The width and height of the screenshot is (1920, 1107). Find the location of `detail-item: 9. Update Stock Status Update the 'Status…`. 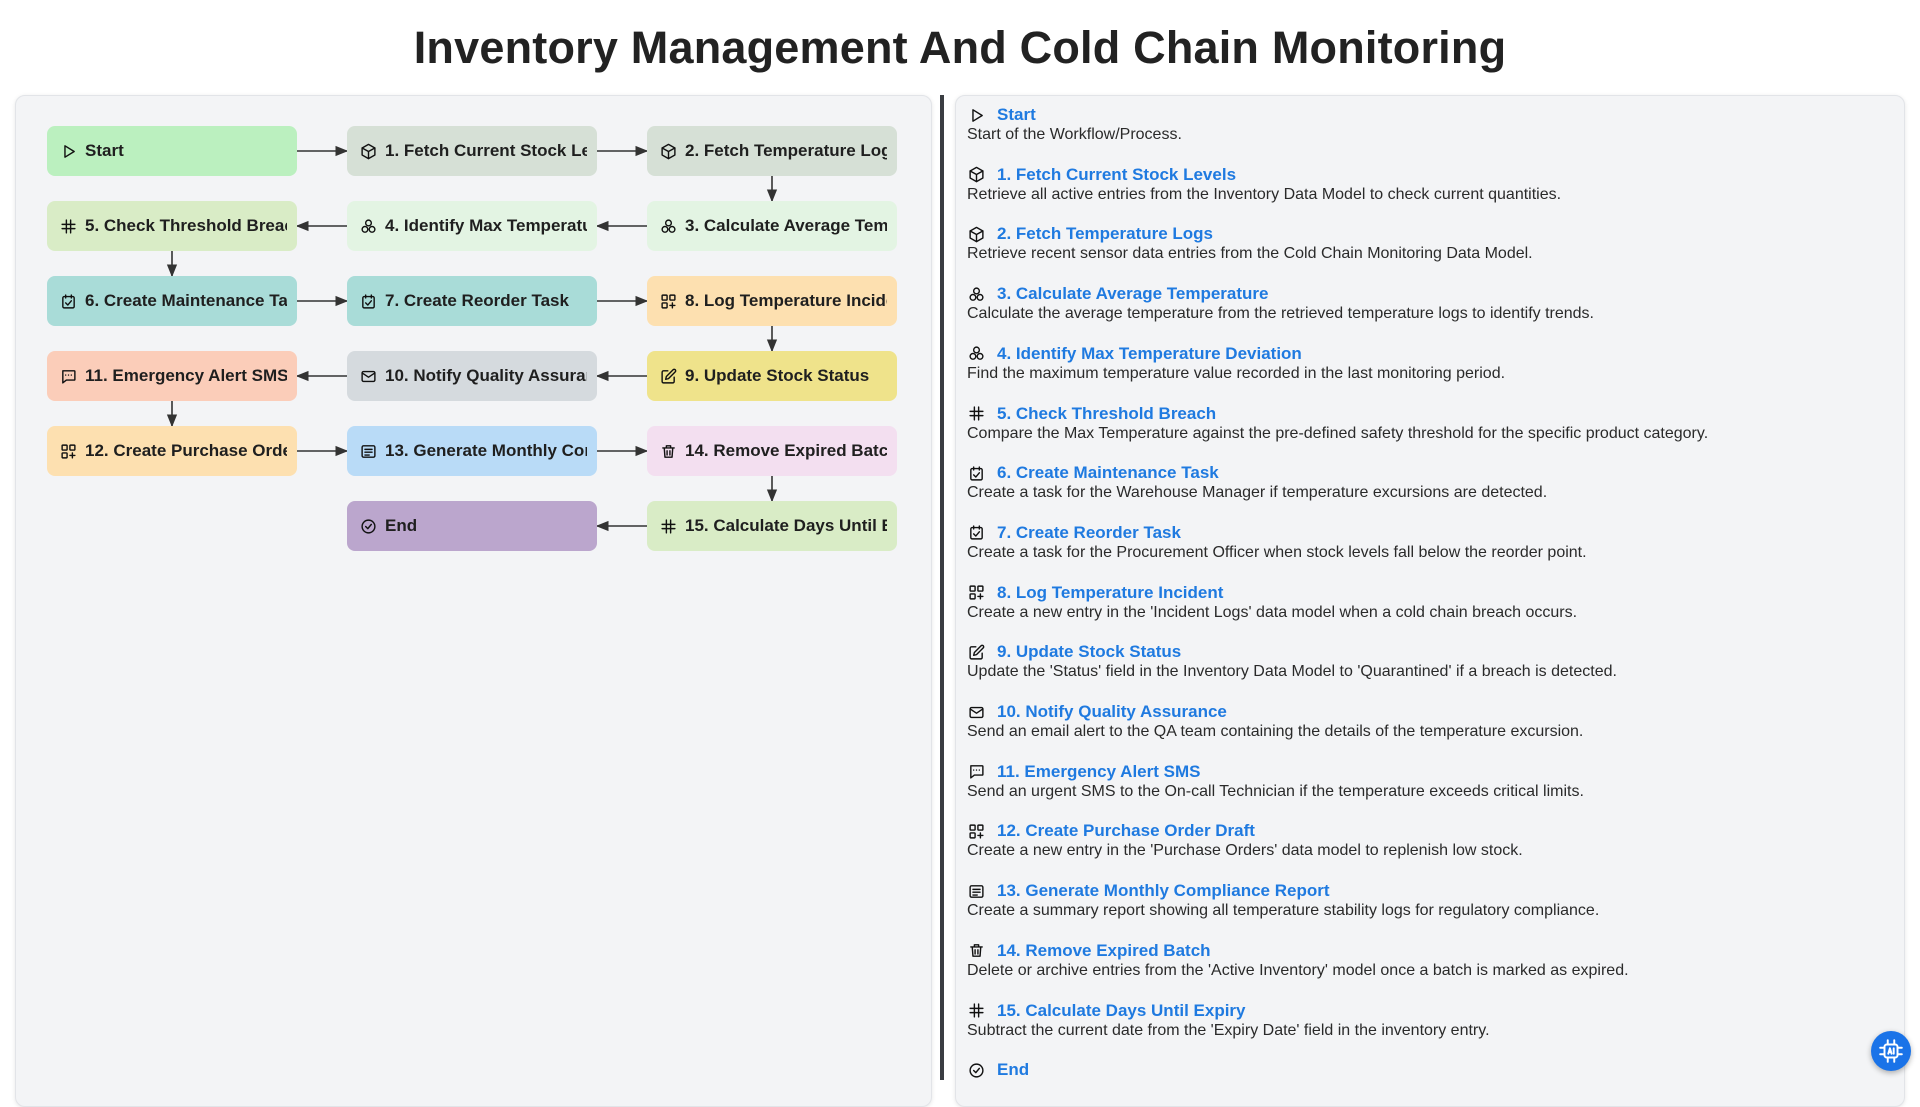

detail-item: 9. Update Stock Status Update the 'Status… is located at coordinates (1292, 661).